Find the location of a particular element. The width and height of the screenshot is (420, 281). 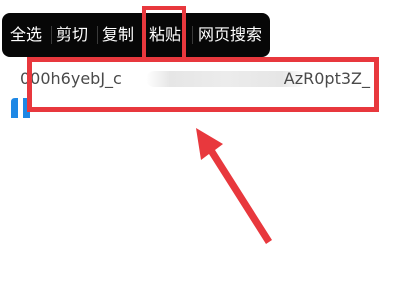

obscured-header-text is located at coordinates (50, 4).